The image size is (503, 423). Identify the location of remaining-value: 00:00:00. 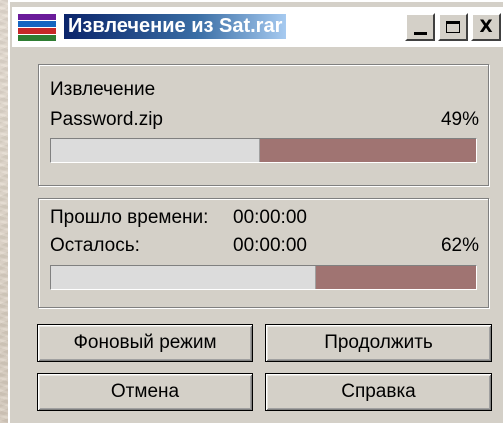
(270, 245).